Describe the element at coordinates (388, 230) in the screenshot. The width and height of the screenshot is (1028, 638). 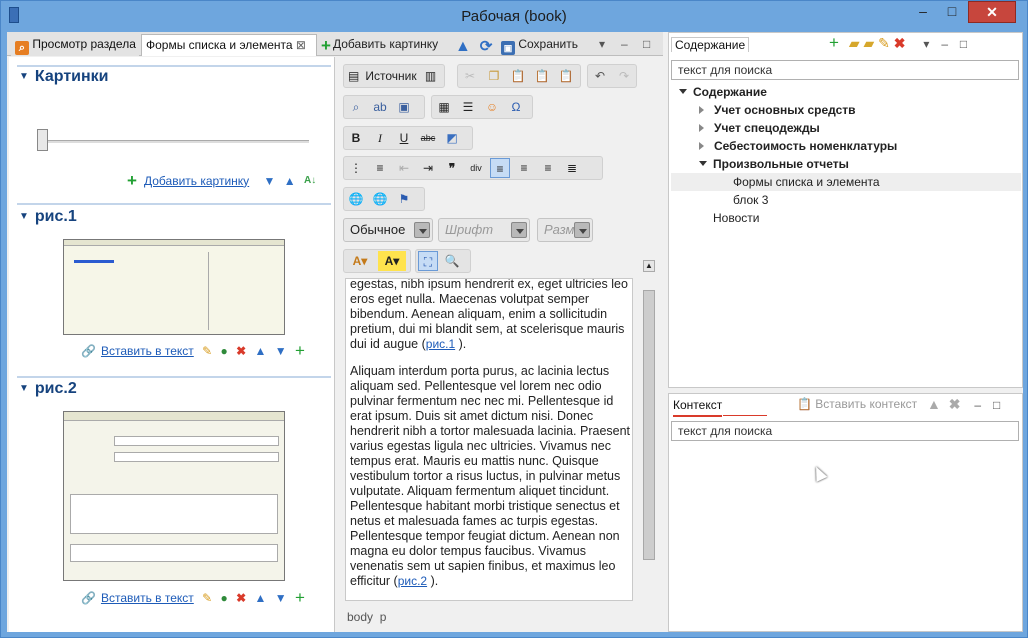
I see `style-select: Обычное` at that location.